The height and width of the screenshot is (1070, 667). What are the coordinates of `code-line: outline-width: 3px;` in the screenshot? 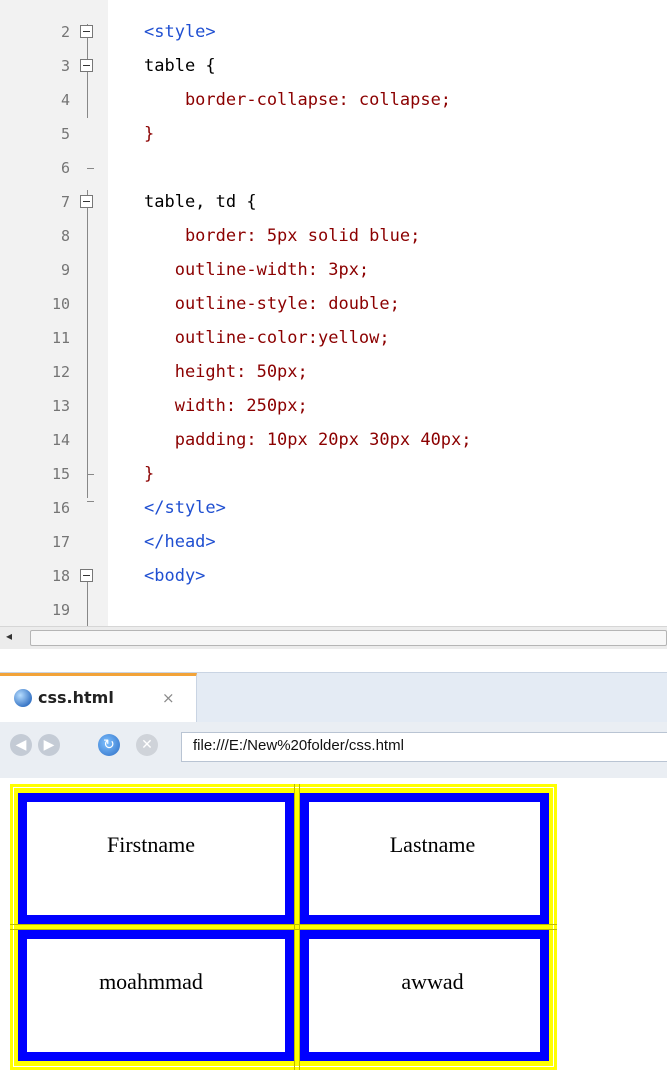 It's located at (257, 270).